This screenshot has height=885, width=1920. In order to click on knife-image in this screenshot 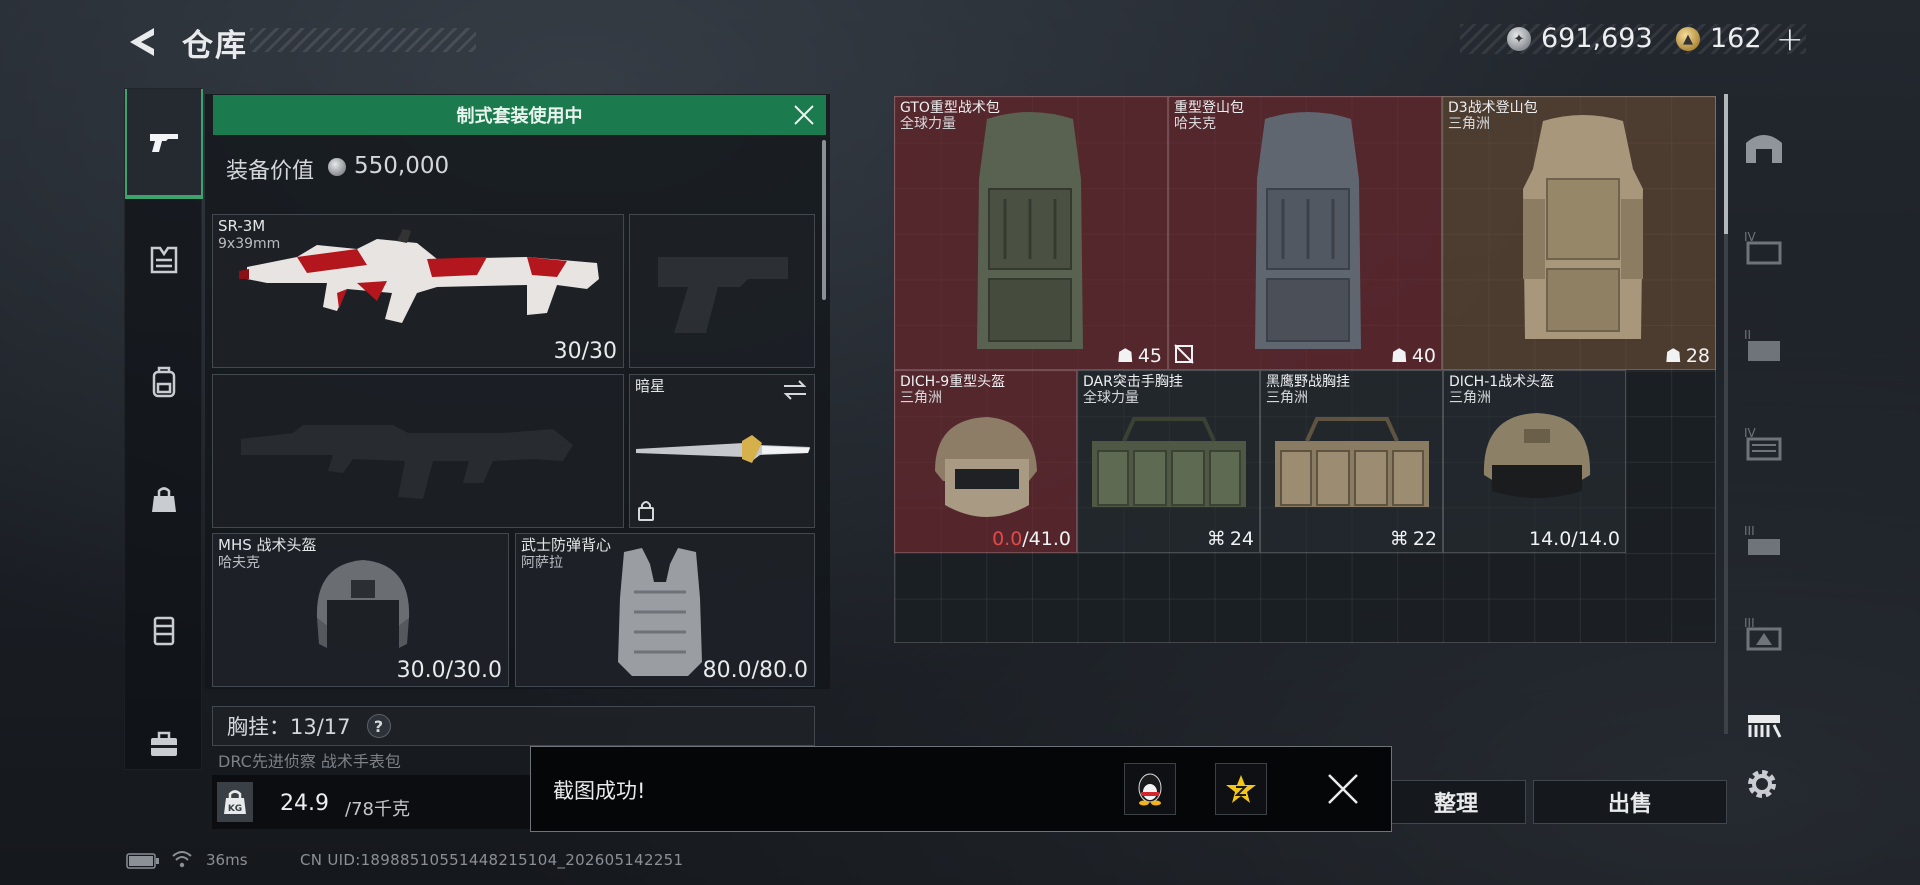, I will do `click(723, 449)`.